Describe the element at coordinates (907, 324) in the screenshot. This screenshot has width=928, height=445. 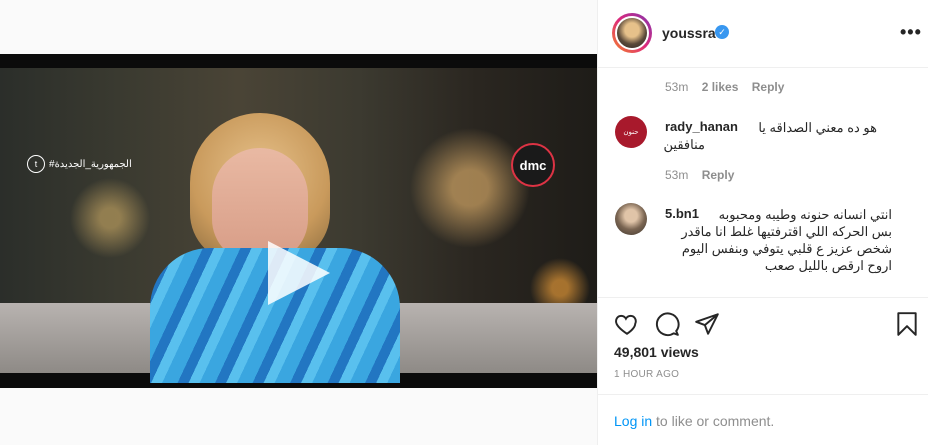
I see `bookmark-icon` at that location.